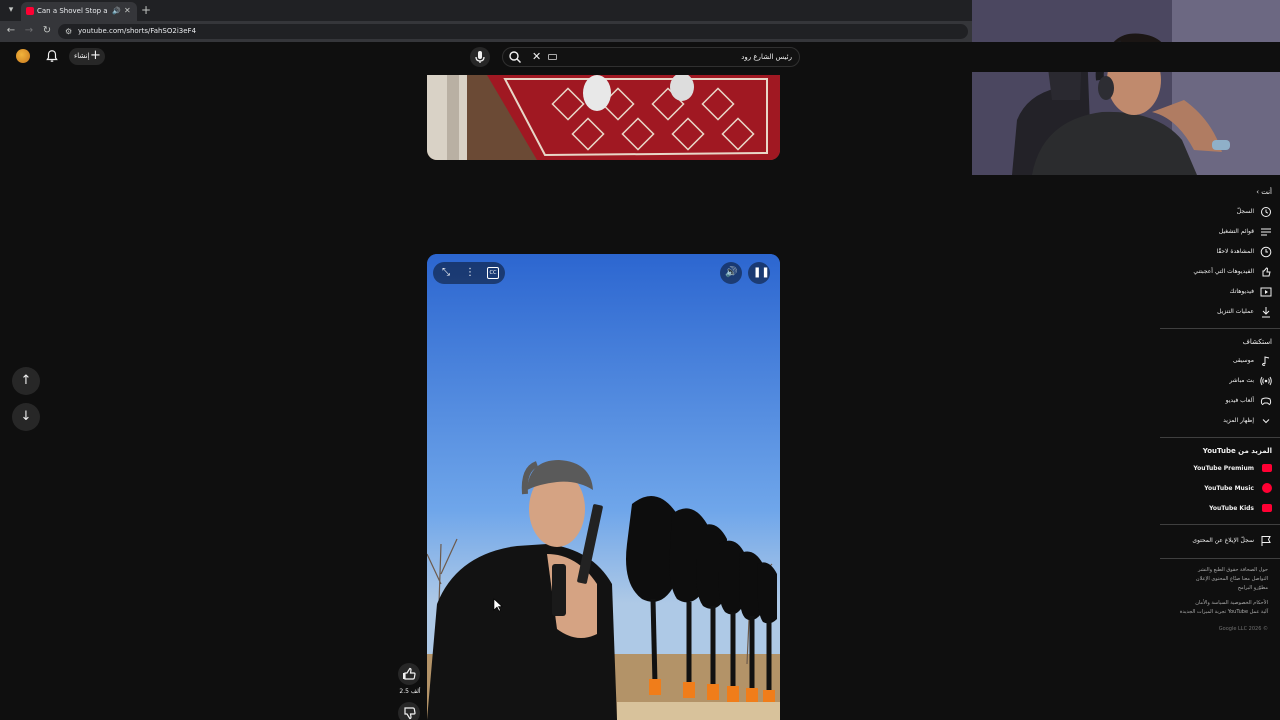 The image size is (1280, 720). I want to click on sidebar-item-watch-later: المشاهدة لاحقًا, so click(1216, 252).